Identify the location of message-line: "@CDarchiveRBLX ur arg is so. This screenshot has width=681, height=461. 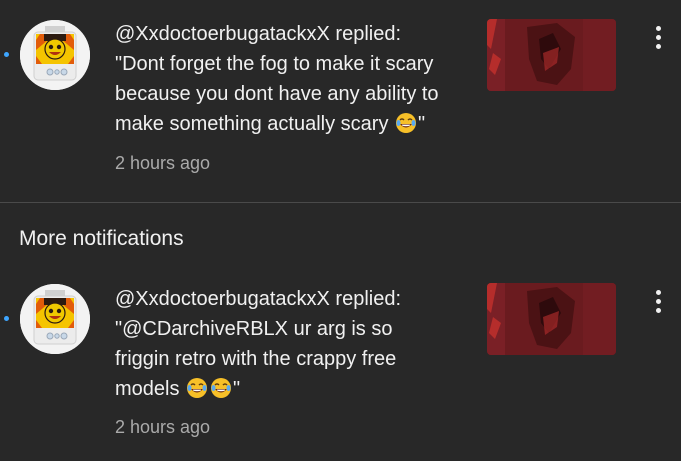
(254, 329).